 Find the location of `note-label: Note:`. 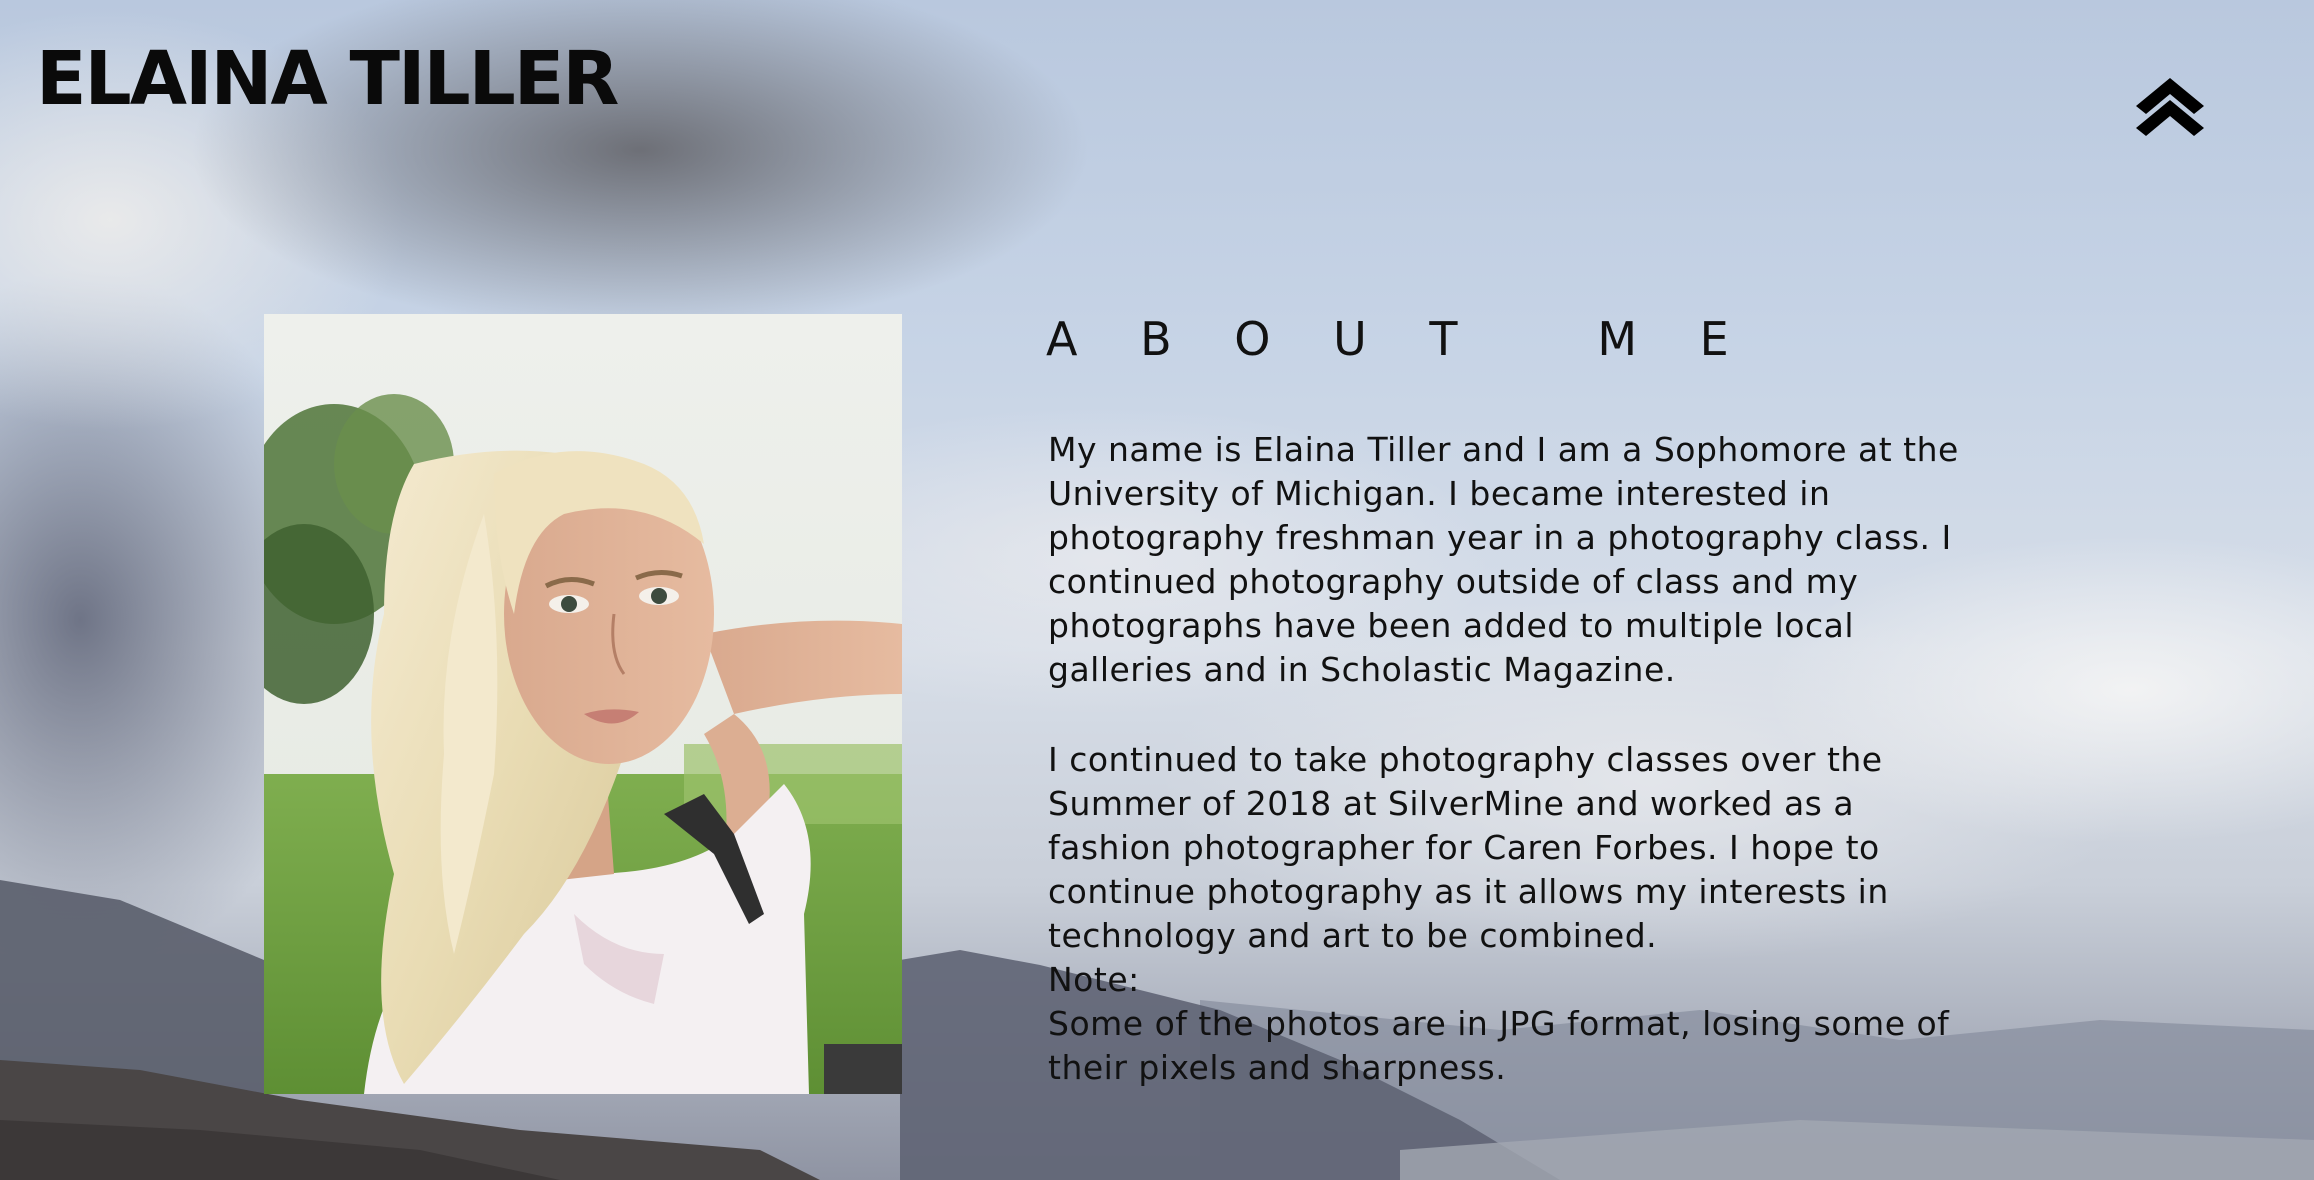

note-label: Note: is located at coordinates (1094, 979).